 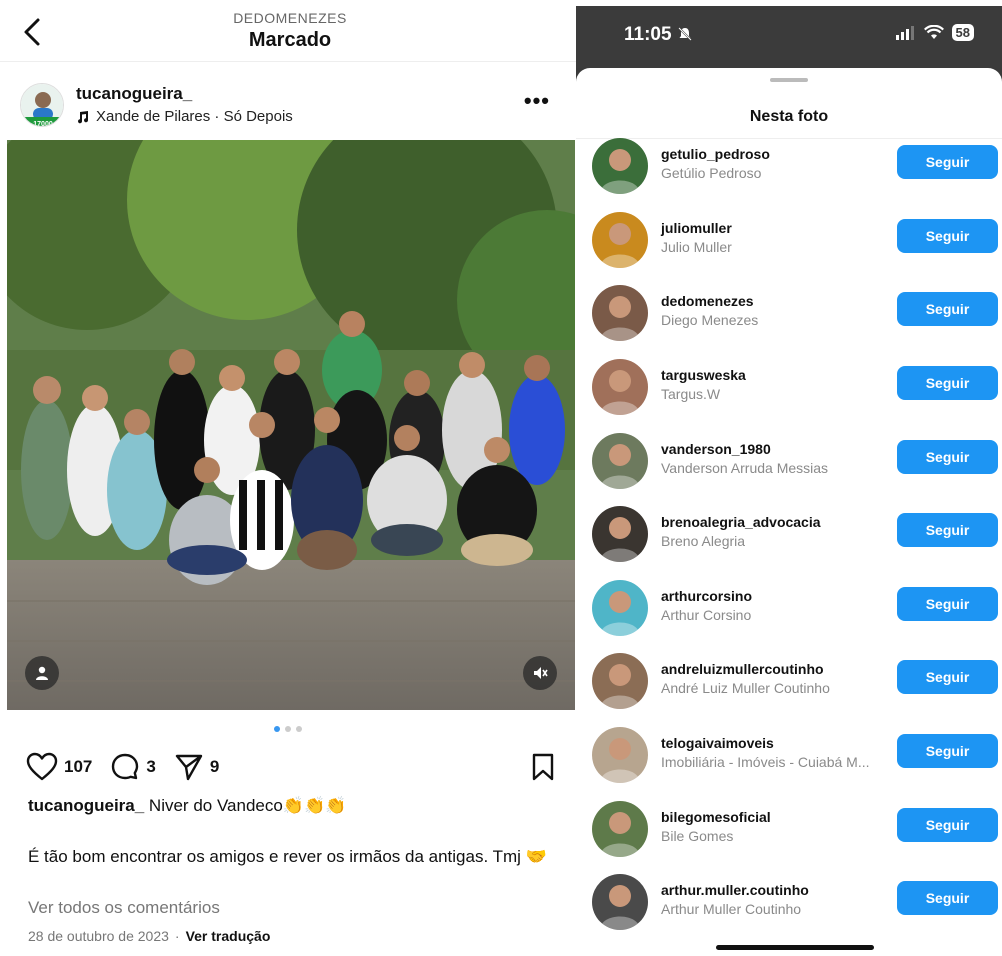 I want to click on music-line: Xande de Pilares · Só Depois, so click(x=184, y=116).